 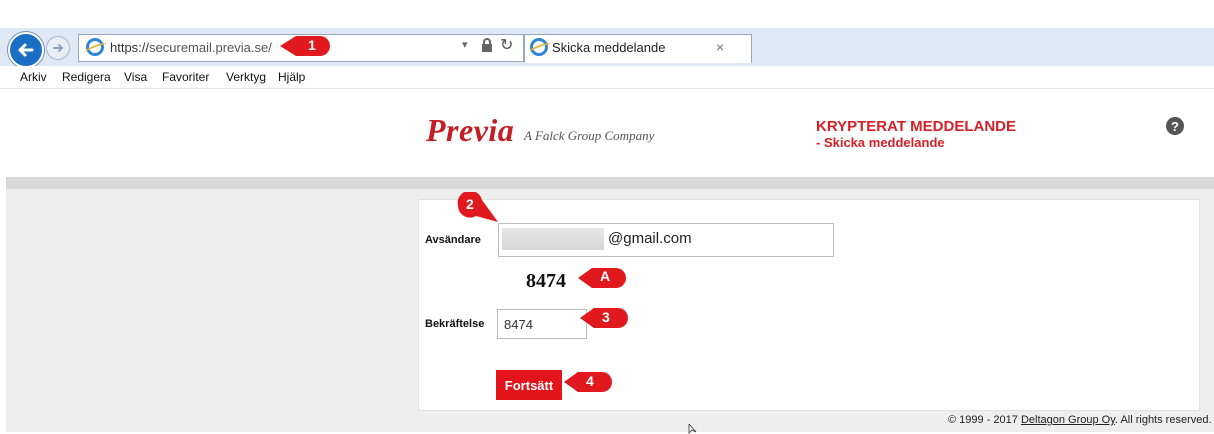 I want to click on arrow-right-icon, so click(x=58, y=48).